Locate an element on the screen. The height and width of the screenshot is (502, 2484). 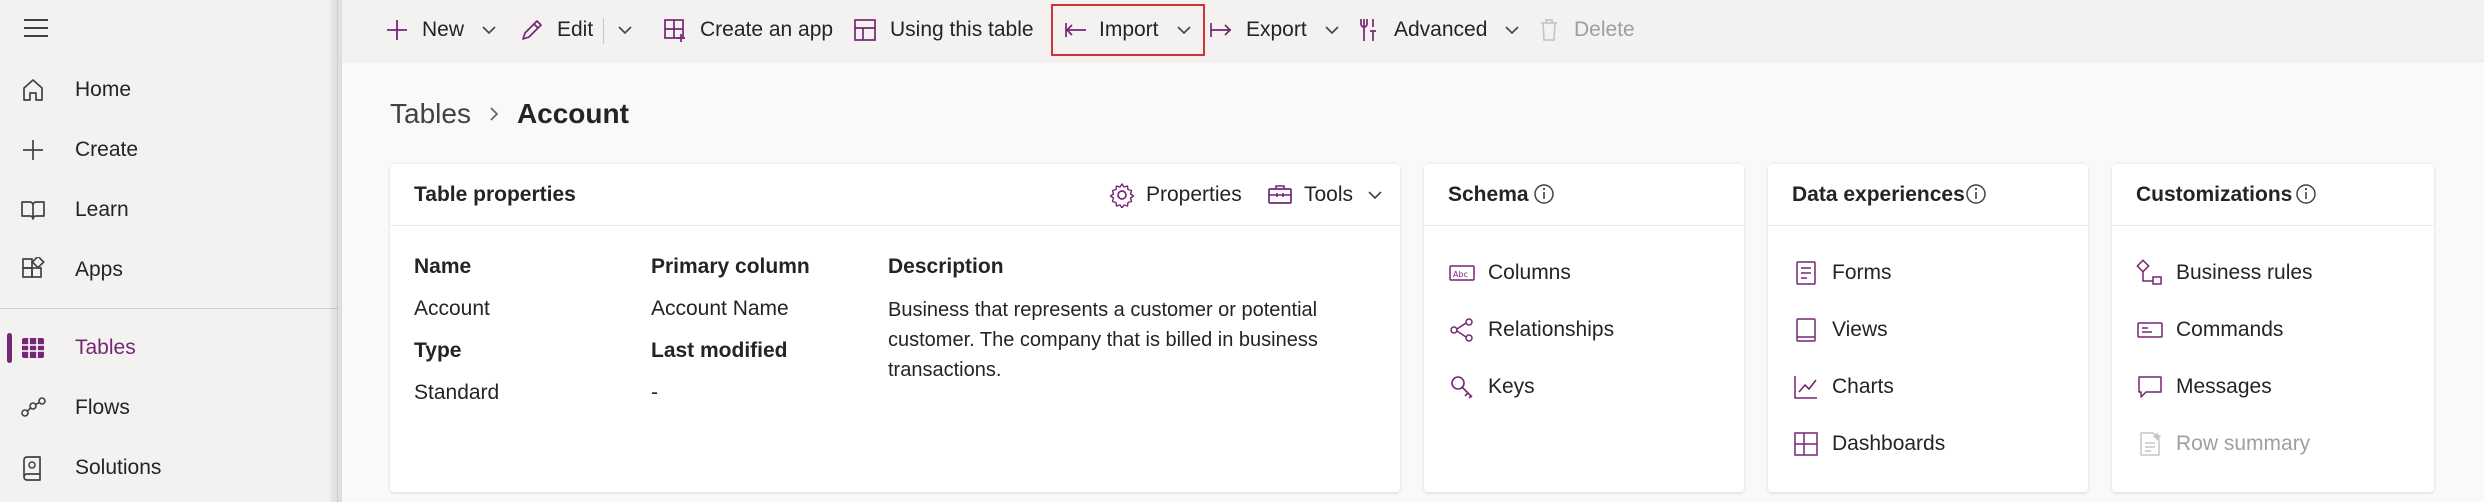
edit-button: Edit is located at coordinates (555, 30).